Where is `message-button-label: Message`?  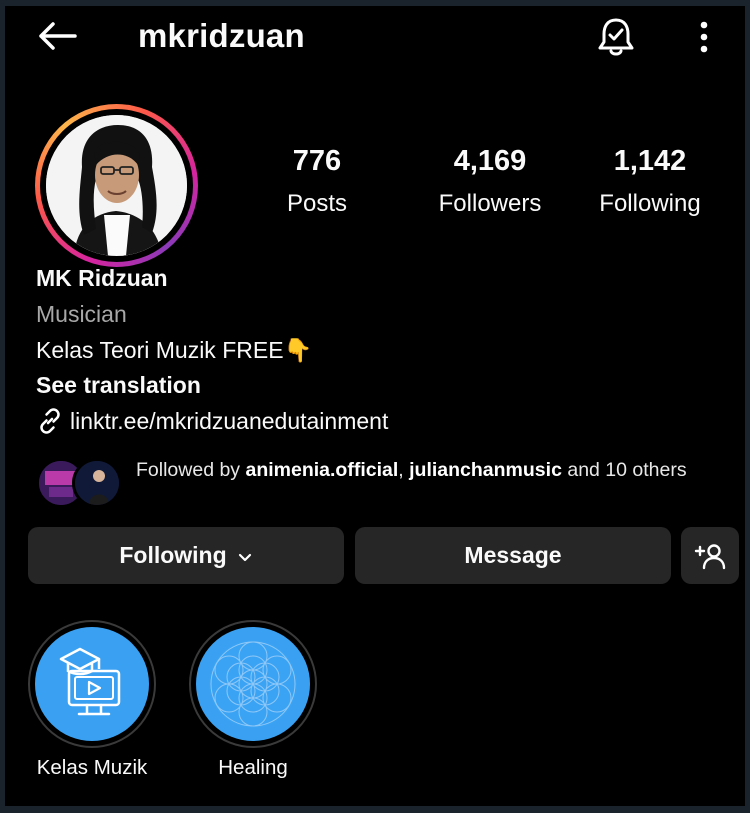 message-button-label: Message is located at coordinates (513, 555).